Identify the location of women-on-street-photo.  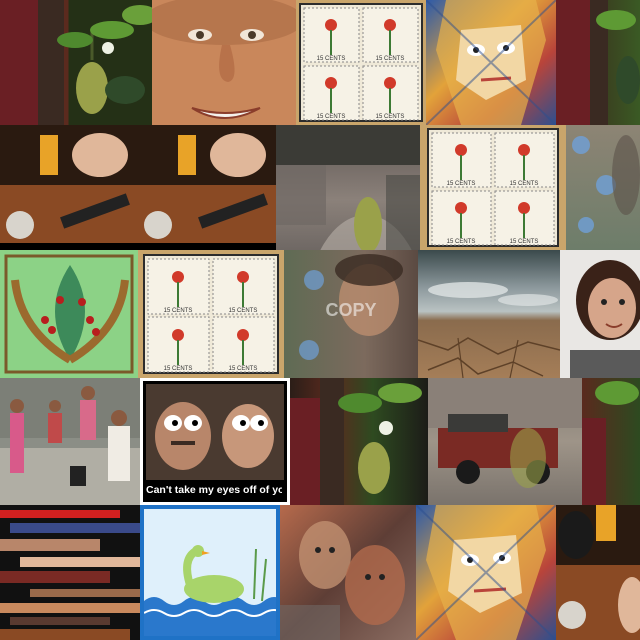
(70, 441).